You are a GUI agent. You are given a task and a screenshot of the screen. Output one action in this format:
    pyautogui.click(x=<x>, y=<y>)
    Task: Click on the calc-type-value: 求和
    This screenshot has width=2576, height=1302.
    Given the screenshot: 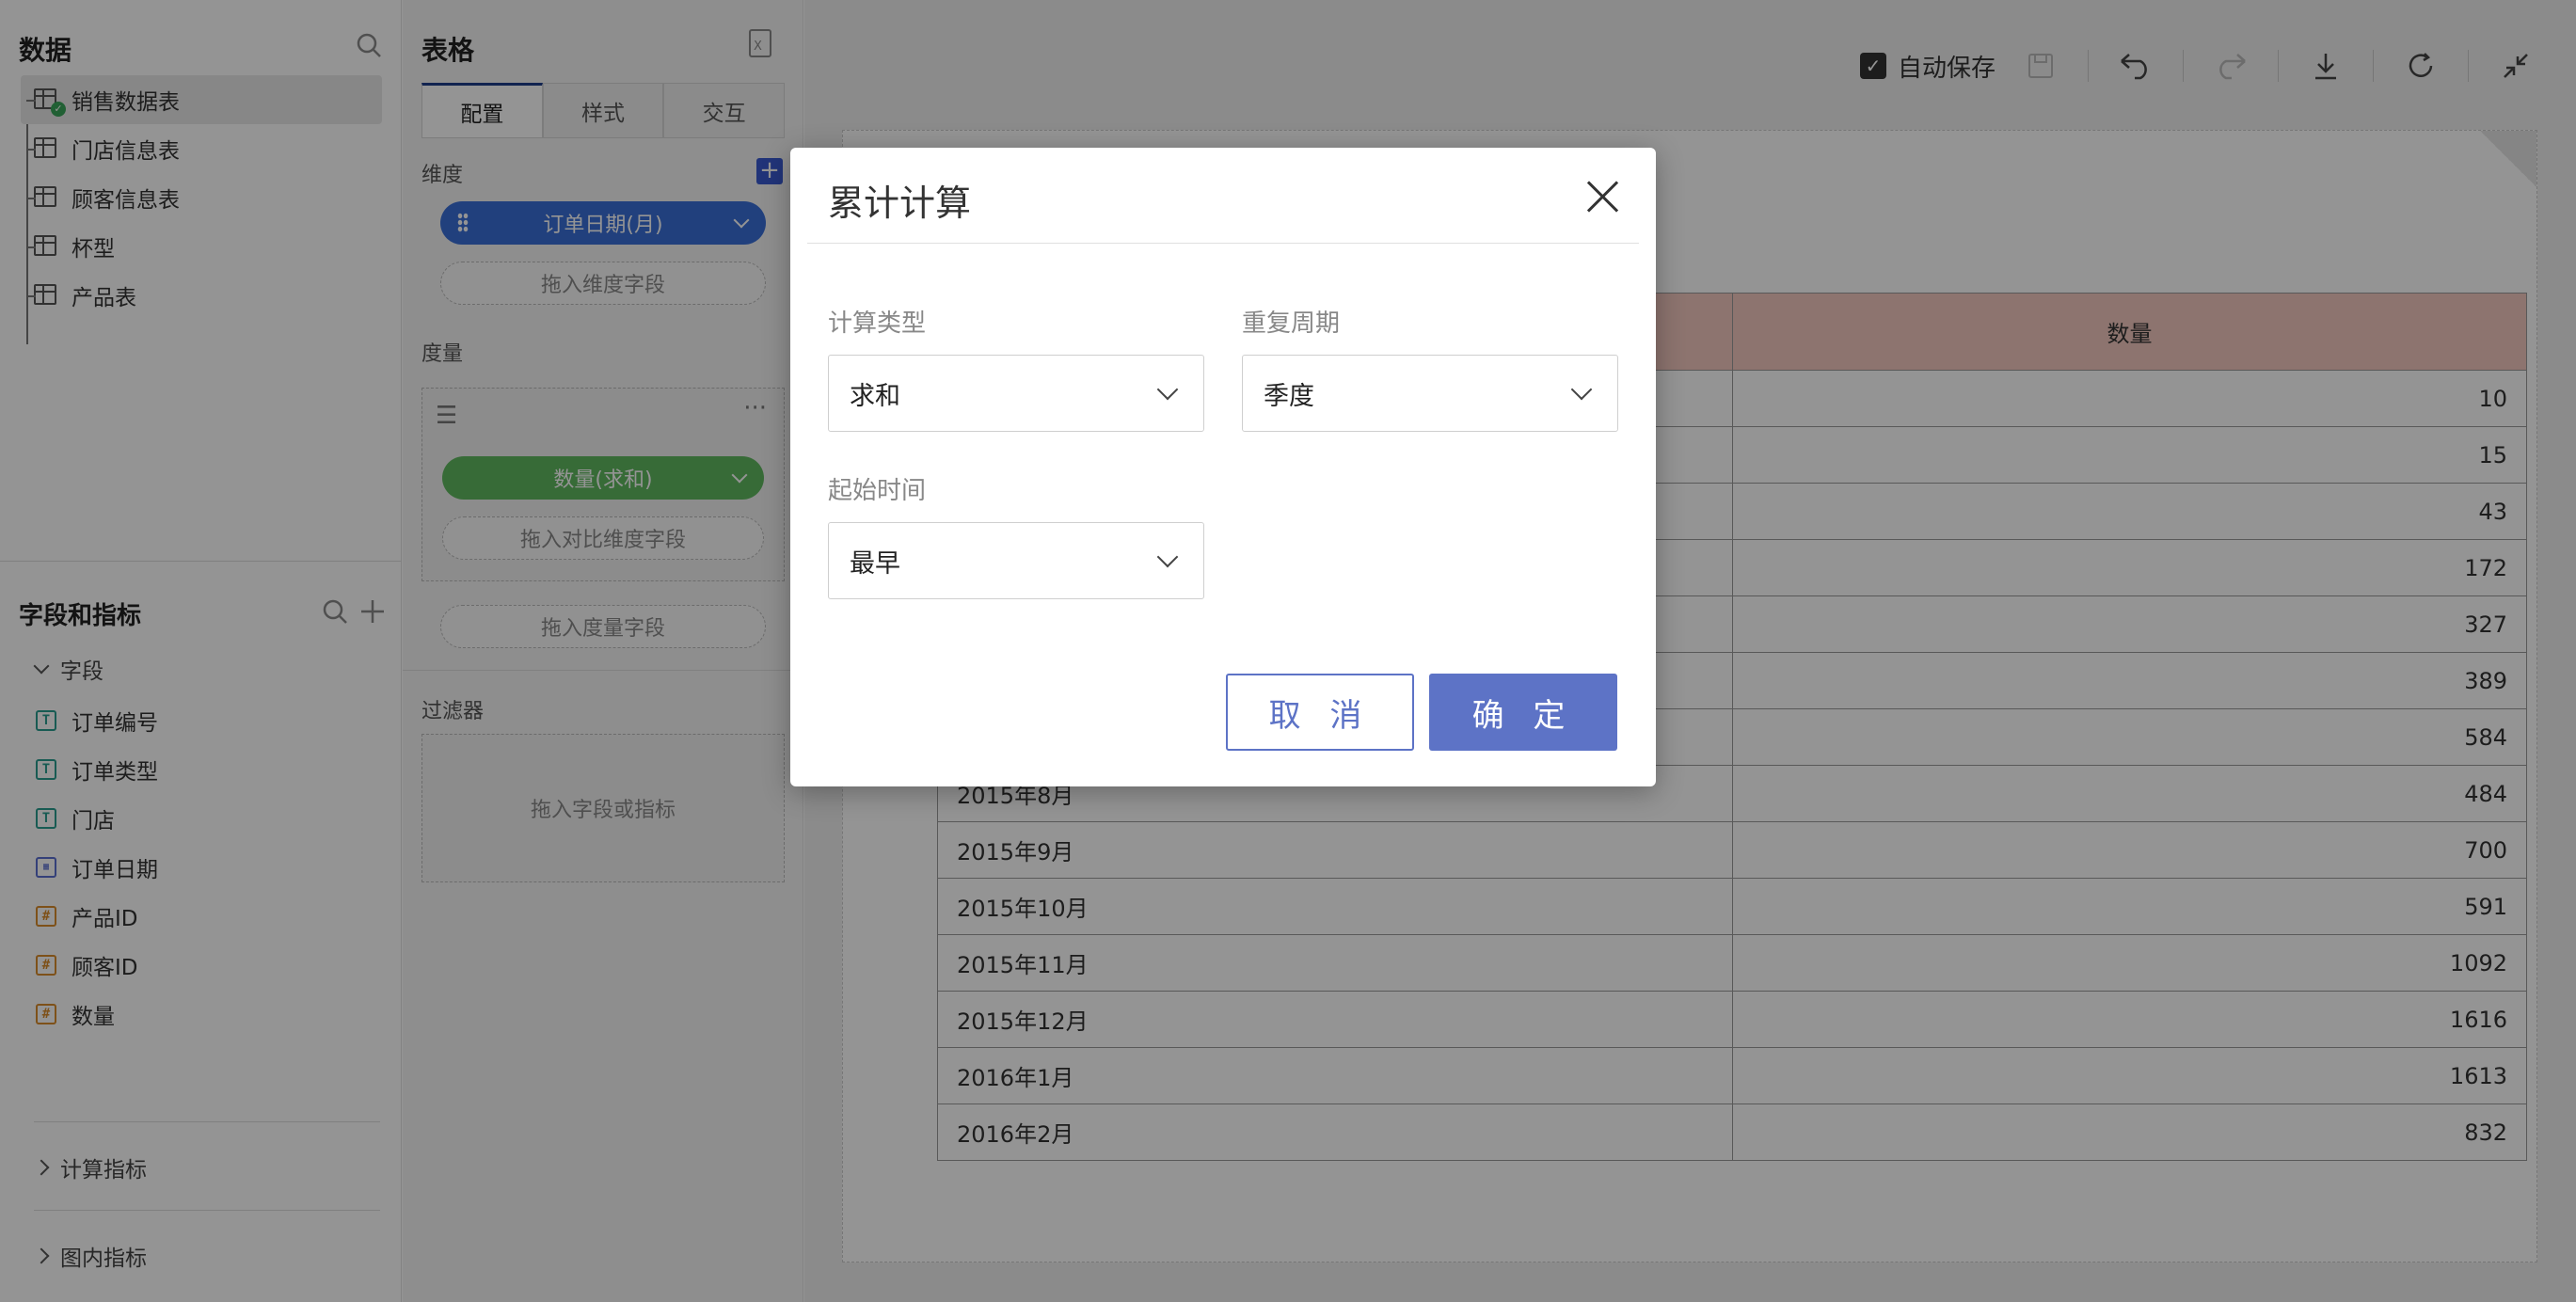 What is the action you would take?
    pyautogui.click(x=875, y=396)
    